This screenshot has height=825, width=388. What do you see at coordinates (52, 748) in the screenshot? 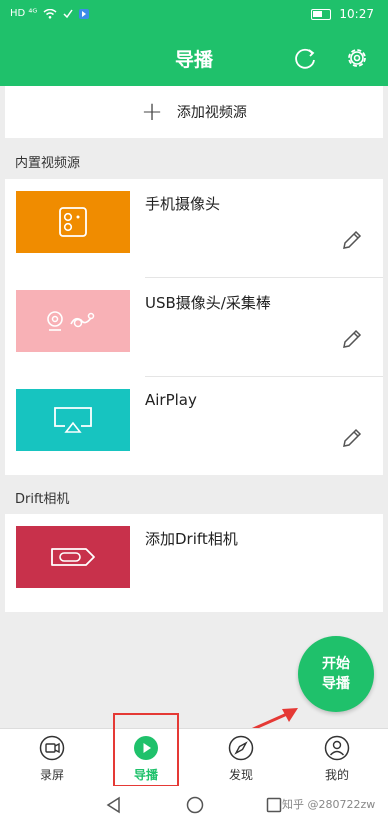
I see `record-icon` at bounding box center [52, 748].